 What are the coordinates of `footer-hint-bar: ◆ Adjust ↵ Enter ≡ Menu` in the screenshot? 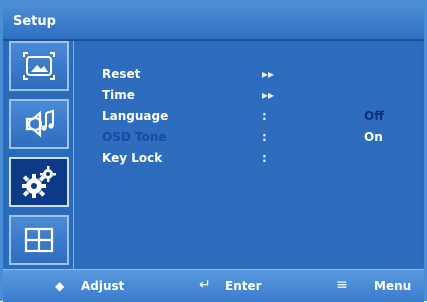 It's located at (213, 285).